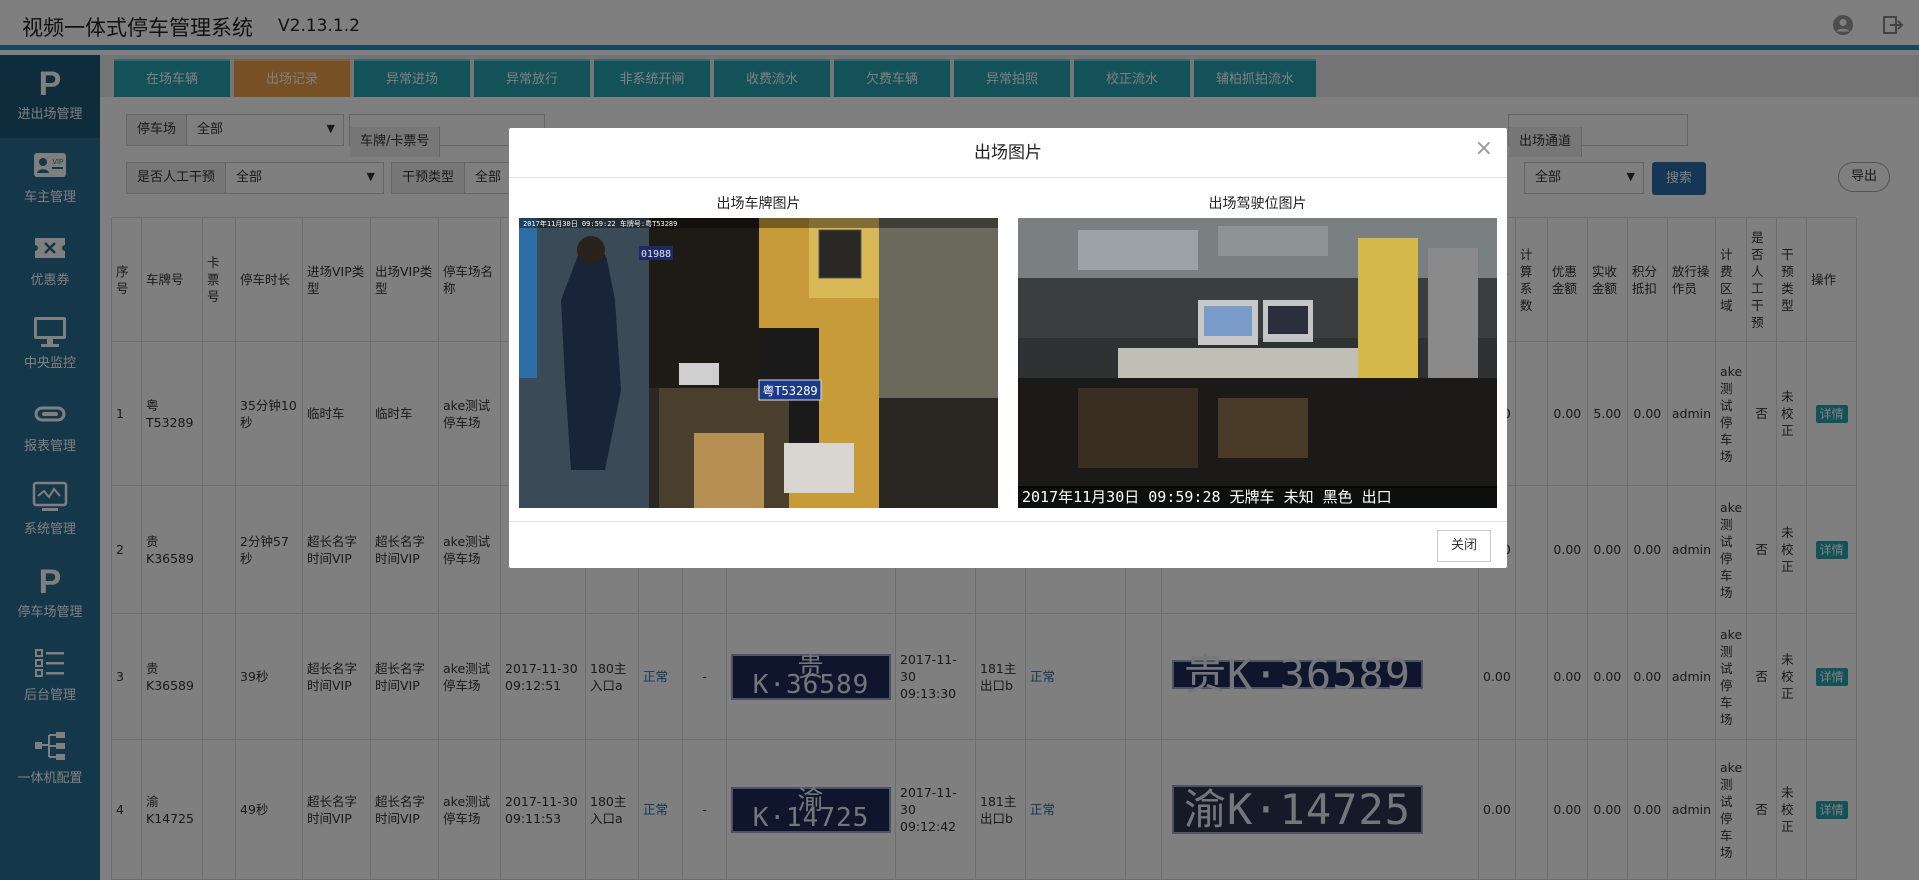 The height and width of the screenshot is (880, 1919). Describe the element at coordinates (1464, 546) in the screenshot. I see `close-button: 关闭` at that location.